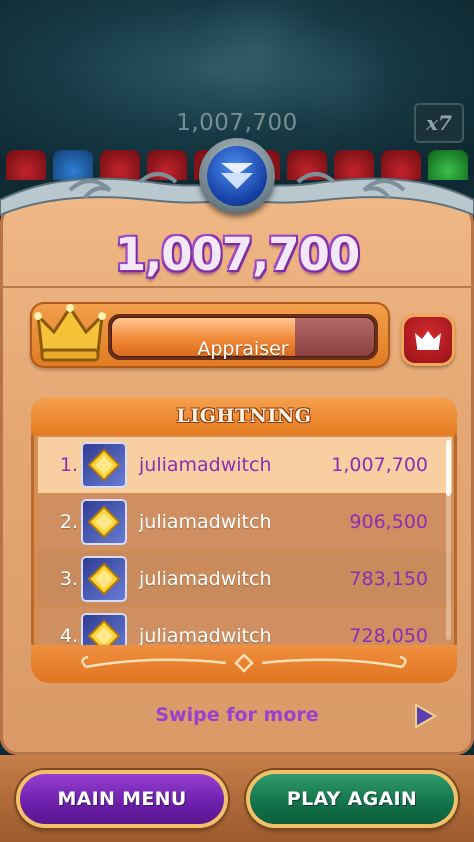  I want to click on rank-title: Appraiser, so click(243, 349).